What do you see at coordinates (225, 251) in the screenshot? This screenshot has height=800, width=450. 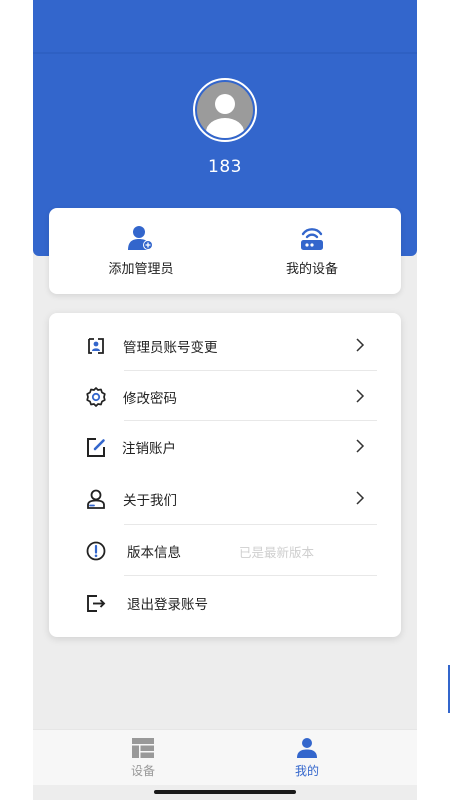 I see `quick-actions-card: 添加管理员 我的设备` at bounding box center [225, 251].